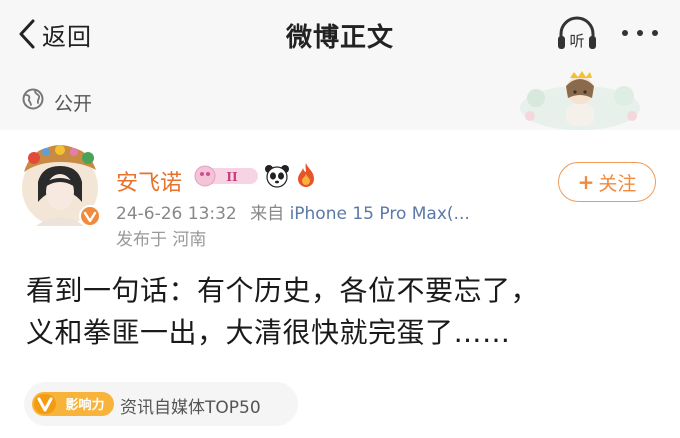  I want to click on more-button, so click(640, 33).